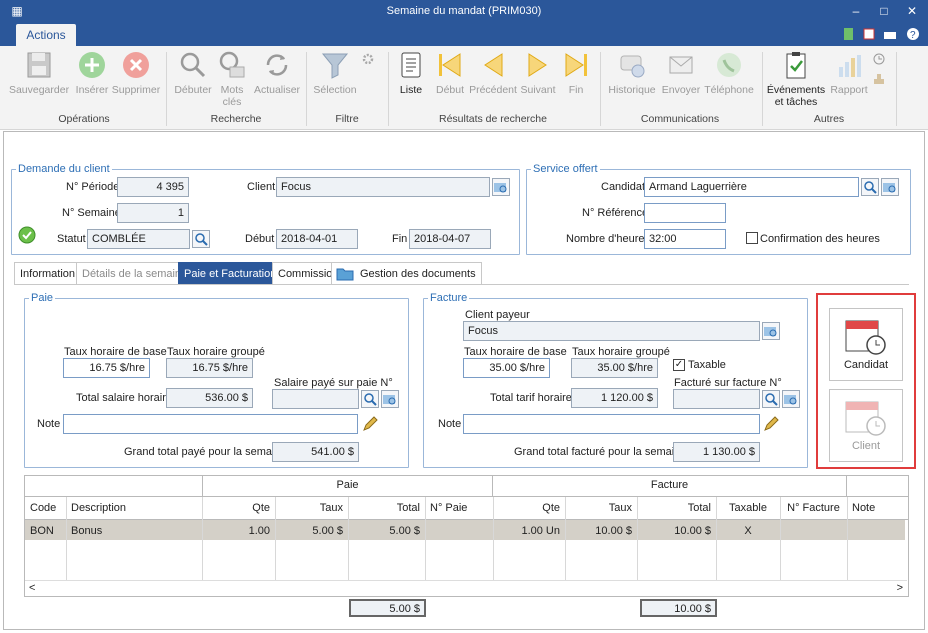 The width and height of the screenshot is (928, 633). Describe the element at coordinates (335, 73) in the screenshot. I see `selection-button: Sélection` at that location.